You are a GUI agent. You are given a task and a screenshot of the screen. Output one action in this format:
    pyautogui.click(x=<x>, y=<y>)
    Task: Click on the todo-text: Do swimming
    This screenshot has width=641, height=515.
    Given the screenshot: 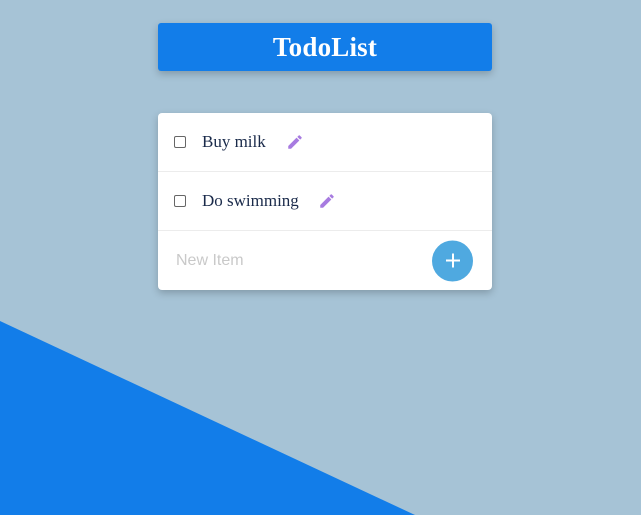 What is the action you would take?
    pyautogui.click(x=250, y=200)
    